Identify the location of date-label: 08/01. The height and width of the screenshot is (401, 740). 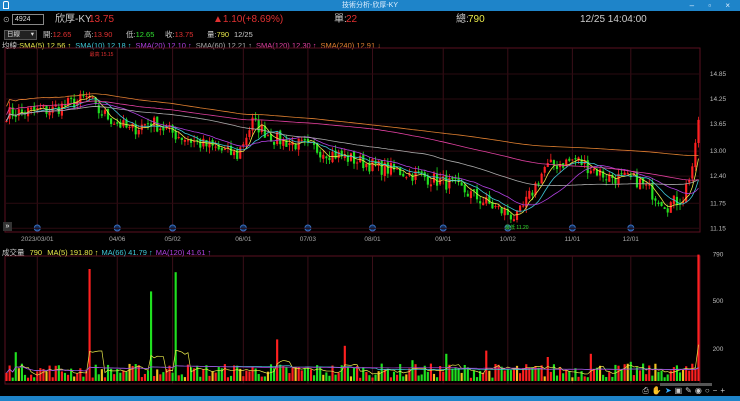
(372, 239).